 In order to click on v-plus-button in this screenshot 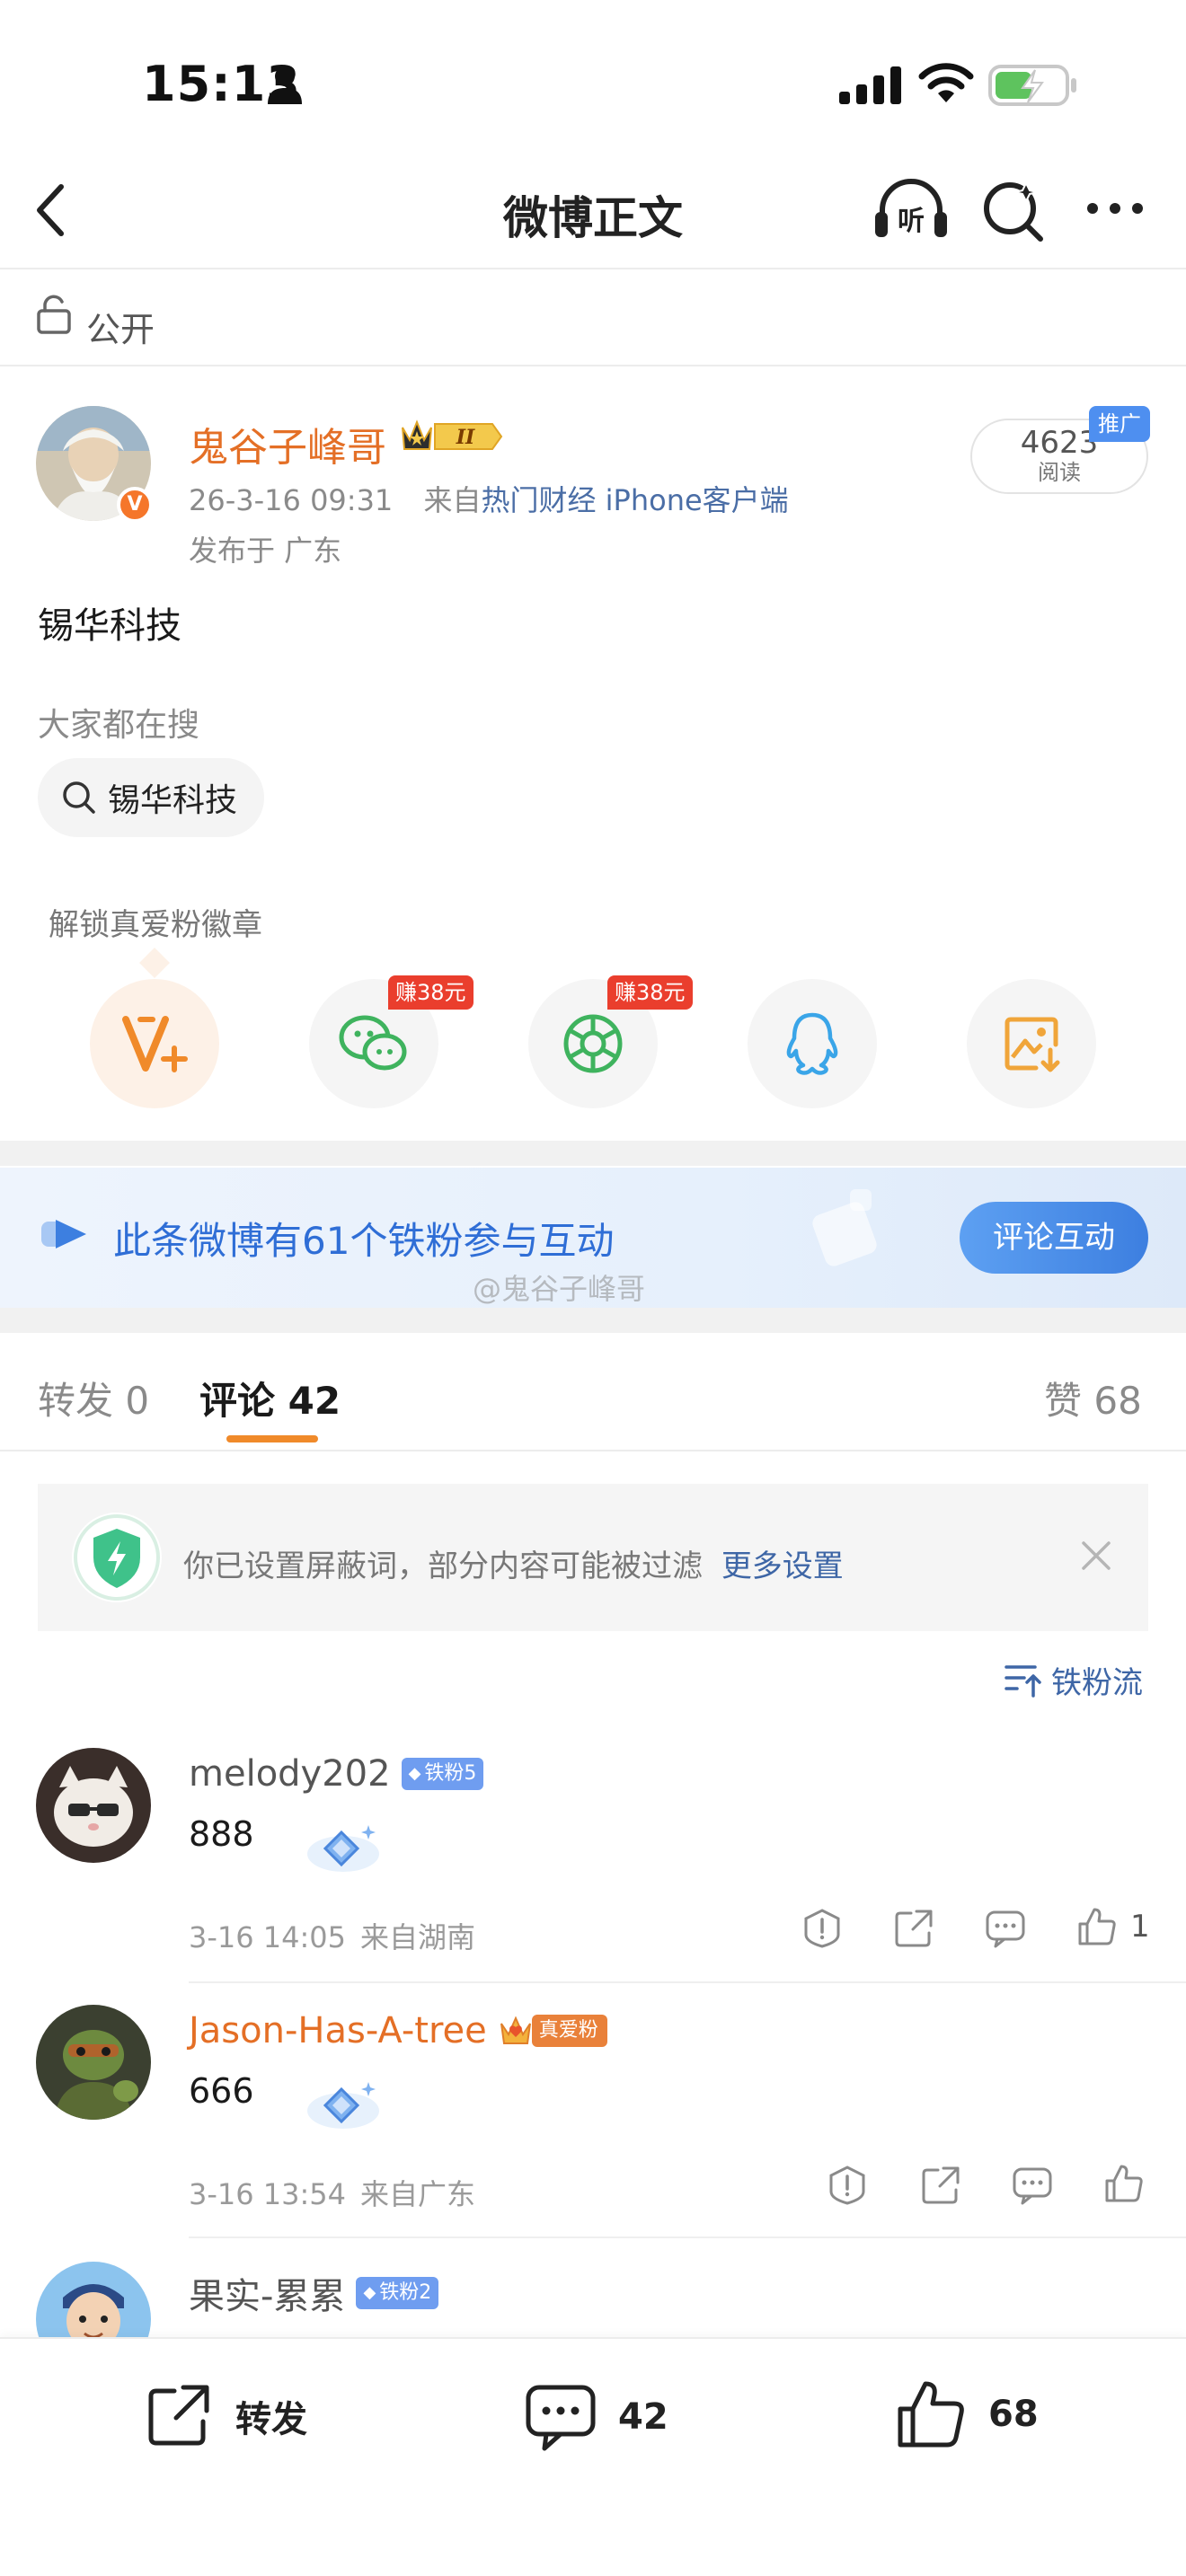, I will do `click(154, 1043)`.